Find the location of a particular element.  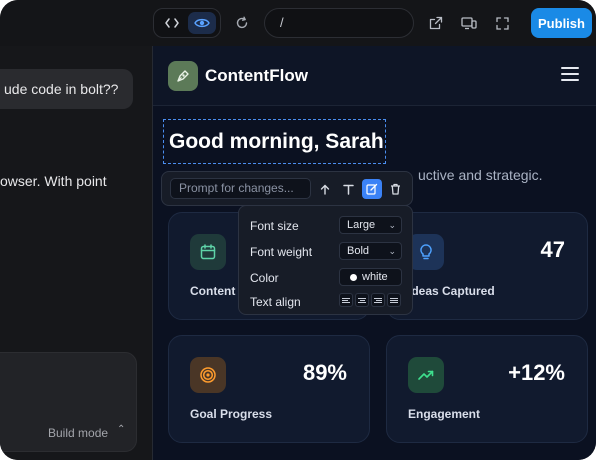

view-toggle is located at coordinates (187, 23).